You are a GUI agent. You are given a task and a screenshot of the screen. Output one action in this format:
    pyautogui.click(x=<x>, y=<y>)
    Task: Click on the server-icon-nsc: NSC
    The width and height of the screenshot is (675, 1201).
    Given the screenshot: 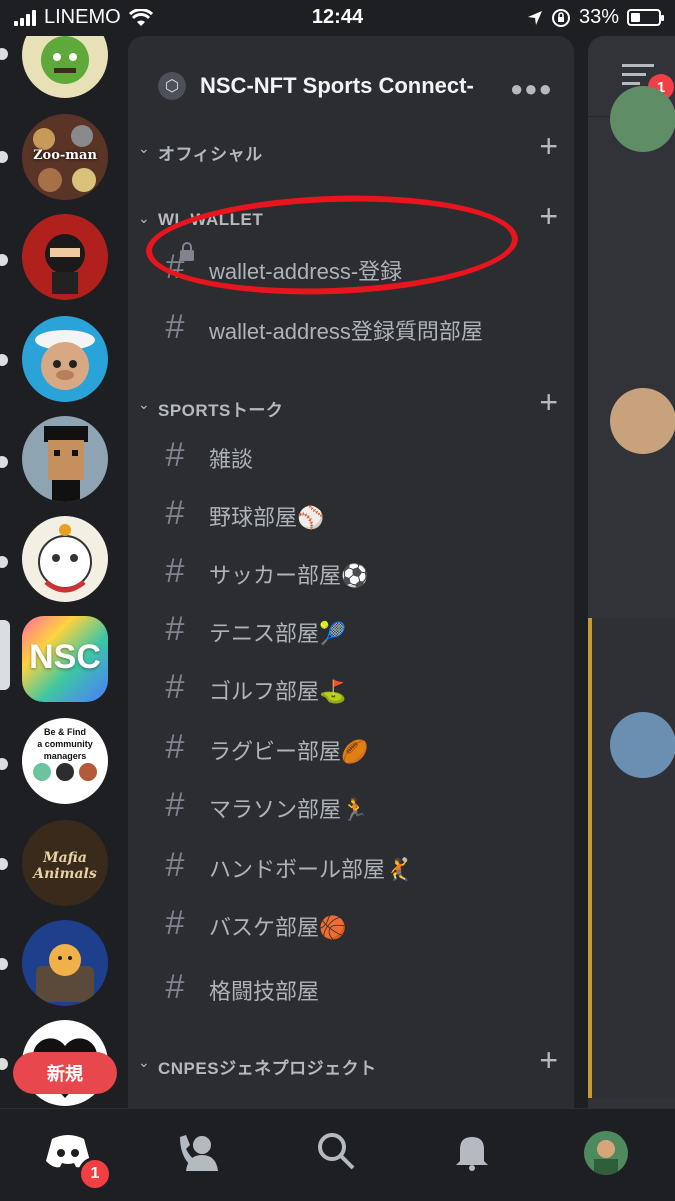 What is the action you would take?
    pyautogui.click(x=65, y=659)
    